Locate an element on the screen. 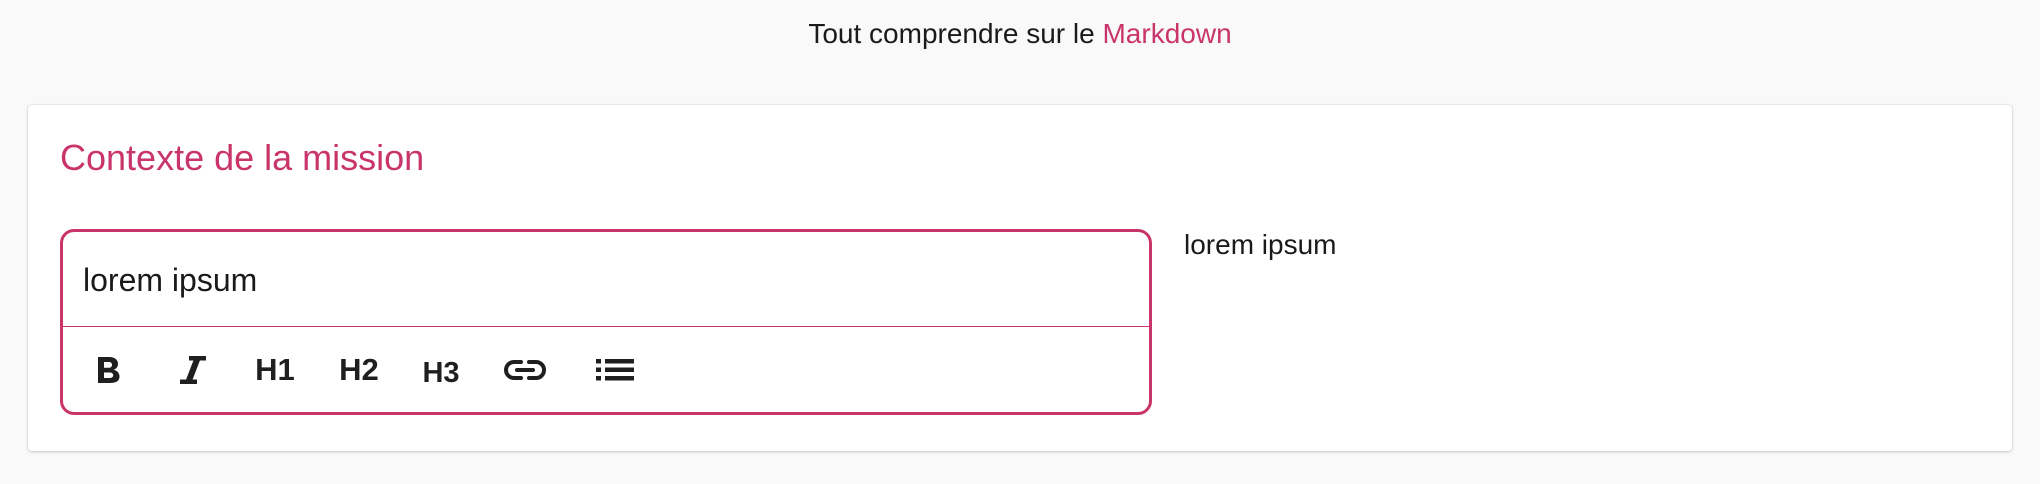 The image size is (2040, 484). editor-textarea: lorem ipsum is located at coordinates (603, 280).